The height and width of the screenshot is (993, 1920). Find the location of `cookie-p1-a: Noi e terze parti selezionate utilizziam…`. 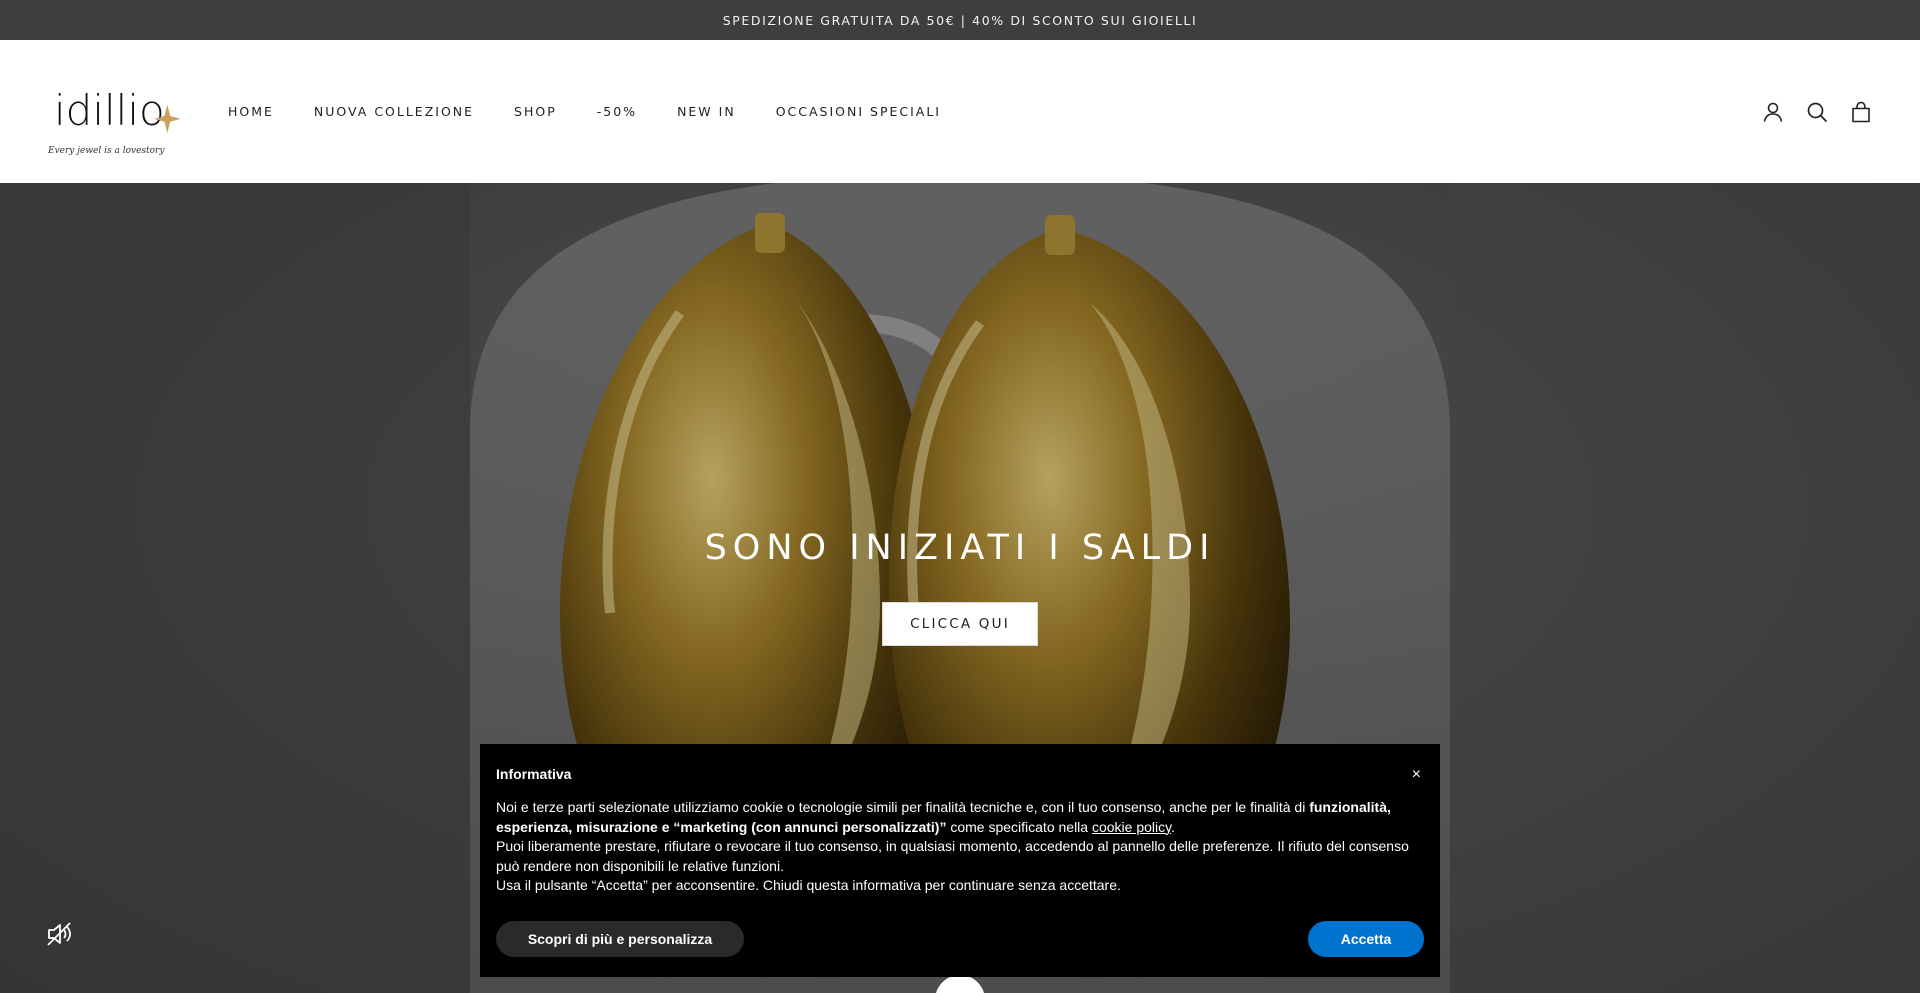

cookie-p1-a: Noi e terze parti selezionate utilizziam… is located at coordinates (903, 807).